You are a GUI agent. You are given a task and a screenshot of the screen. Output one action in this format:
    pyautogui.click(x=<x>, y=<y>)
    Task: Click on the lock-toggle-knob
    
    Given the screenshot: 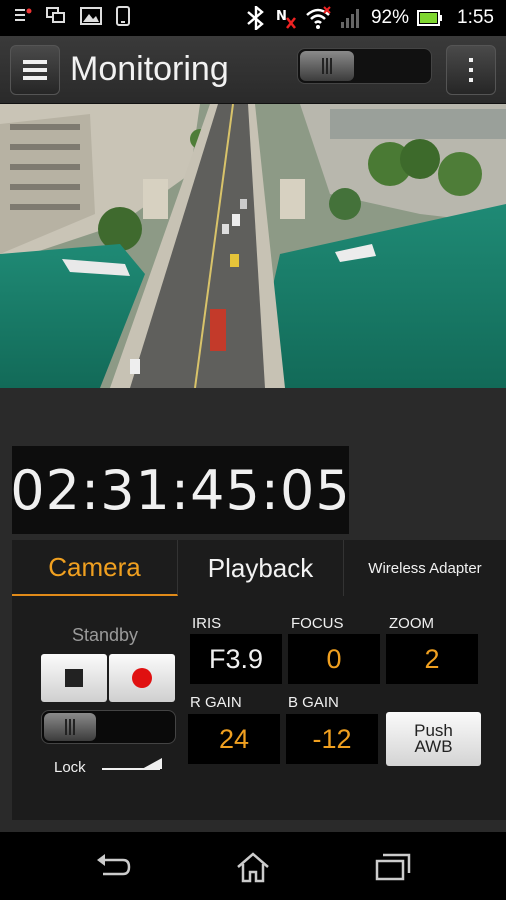 What is the action you would take?
    pyautogui.click(x=70, y=727)
    